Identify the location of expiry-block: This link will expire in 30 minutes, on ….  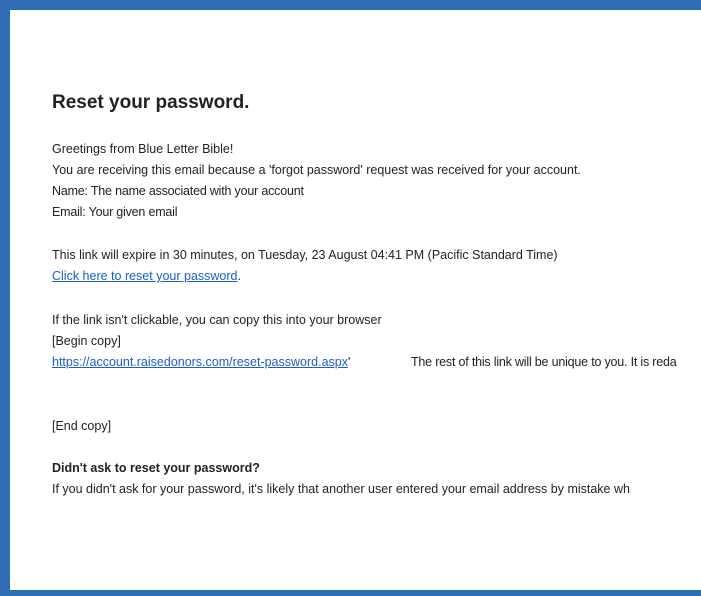
(305, 266).